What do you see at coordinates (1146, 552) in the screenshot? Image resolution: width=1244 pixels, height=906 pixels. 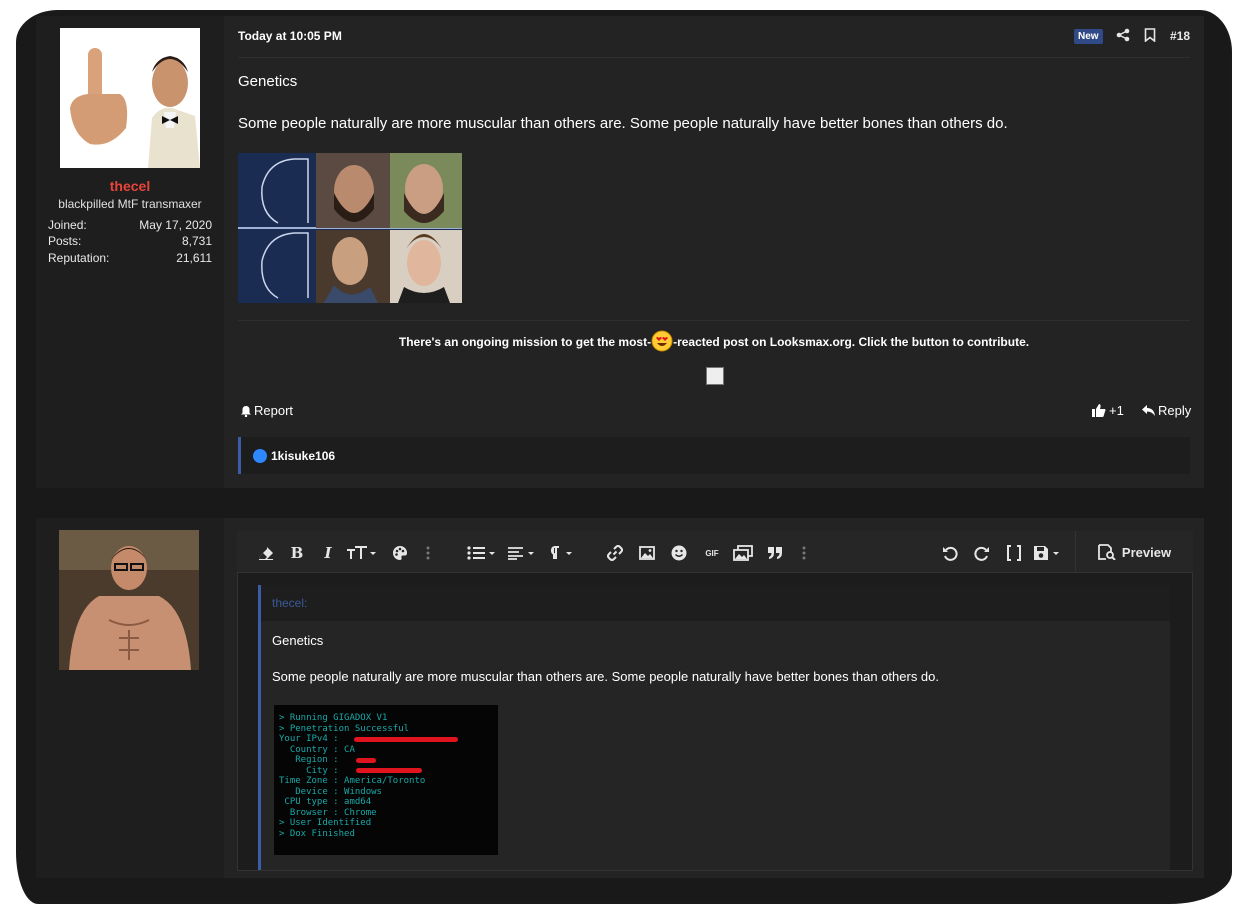 I see `preview-label: Preview` at bounding box center [1146, 552].